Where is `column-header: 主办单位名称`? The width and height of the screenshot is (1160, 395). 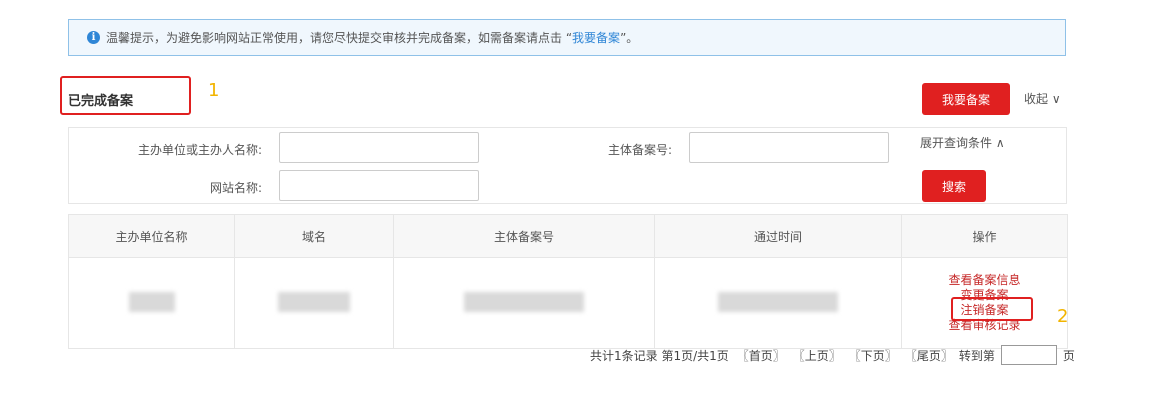
column-header: 主办单位名称 is located at coordinates (151, 236).